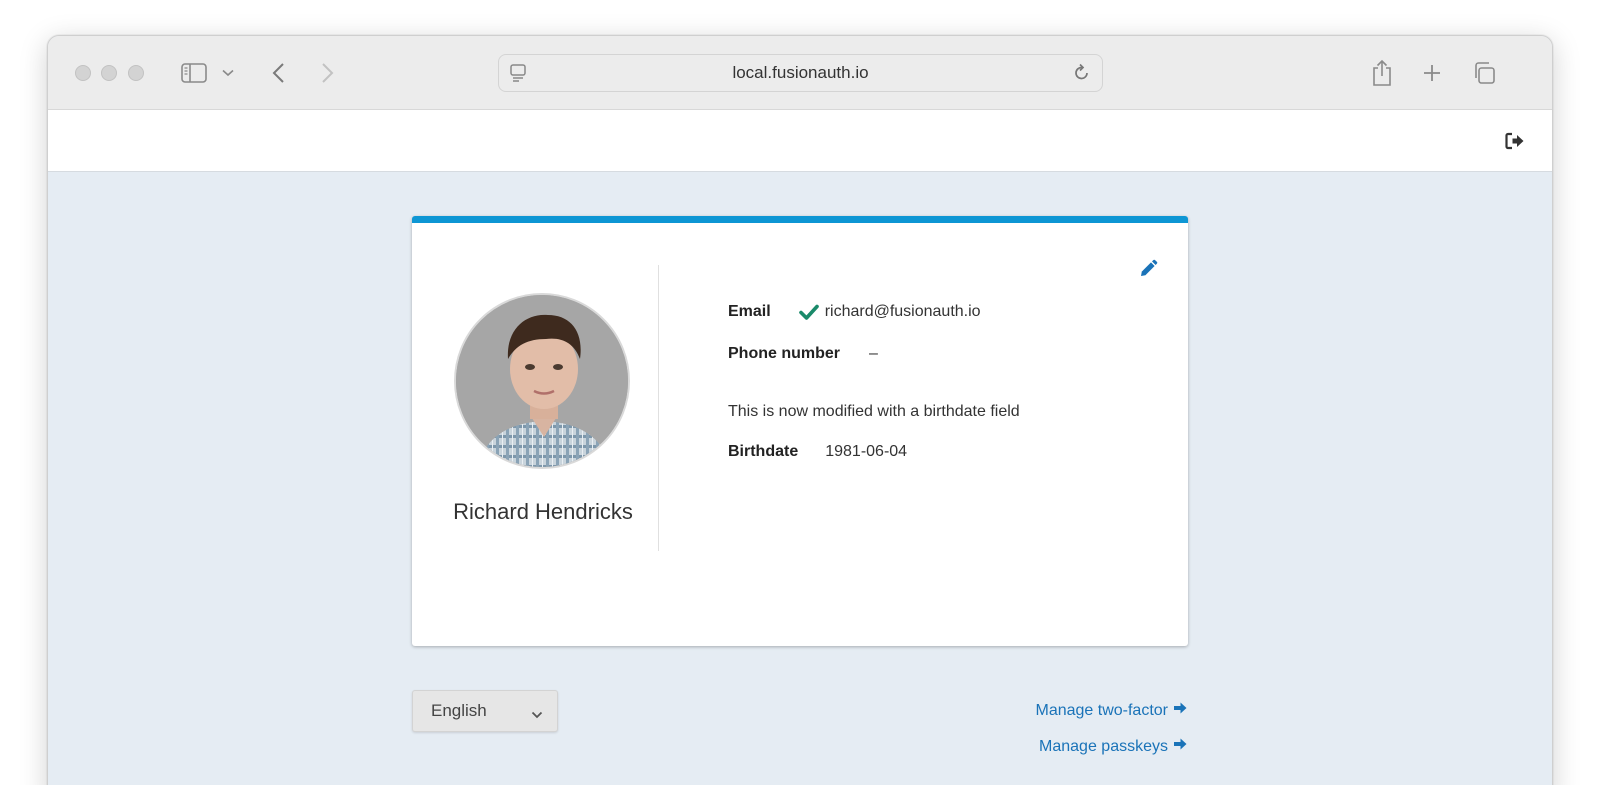 This screenshot has width=1600, height=785. Describe the element at coordinates (459, 710) in the screenshot. I see `language-selected: English` at that location.